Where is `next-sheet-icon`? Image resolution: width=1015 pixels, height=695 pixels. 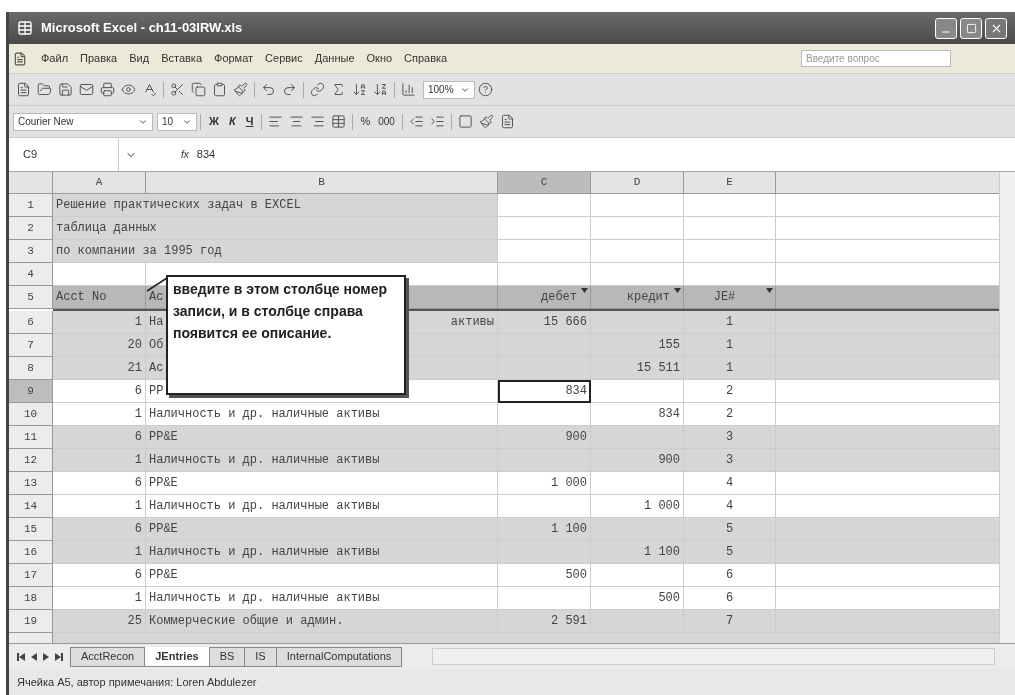 next-sheet-icon is located at coordinates (46, 656).